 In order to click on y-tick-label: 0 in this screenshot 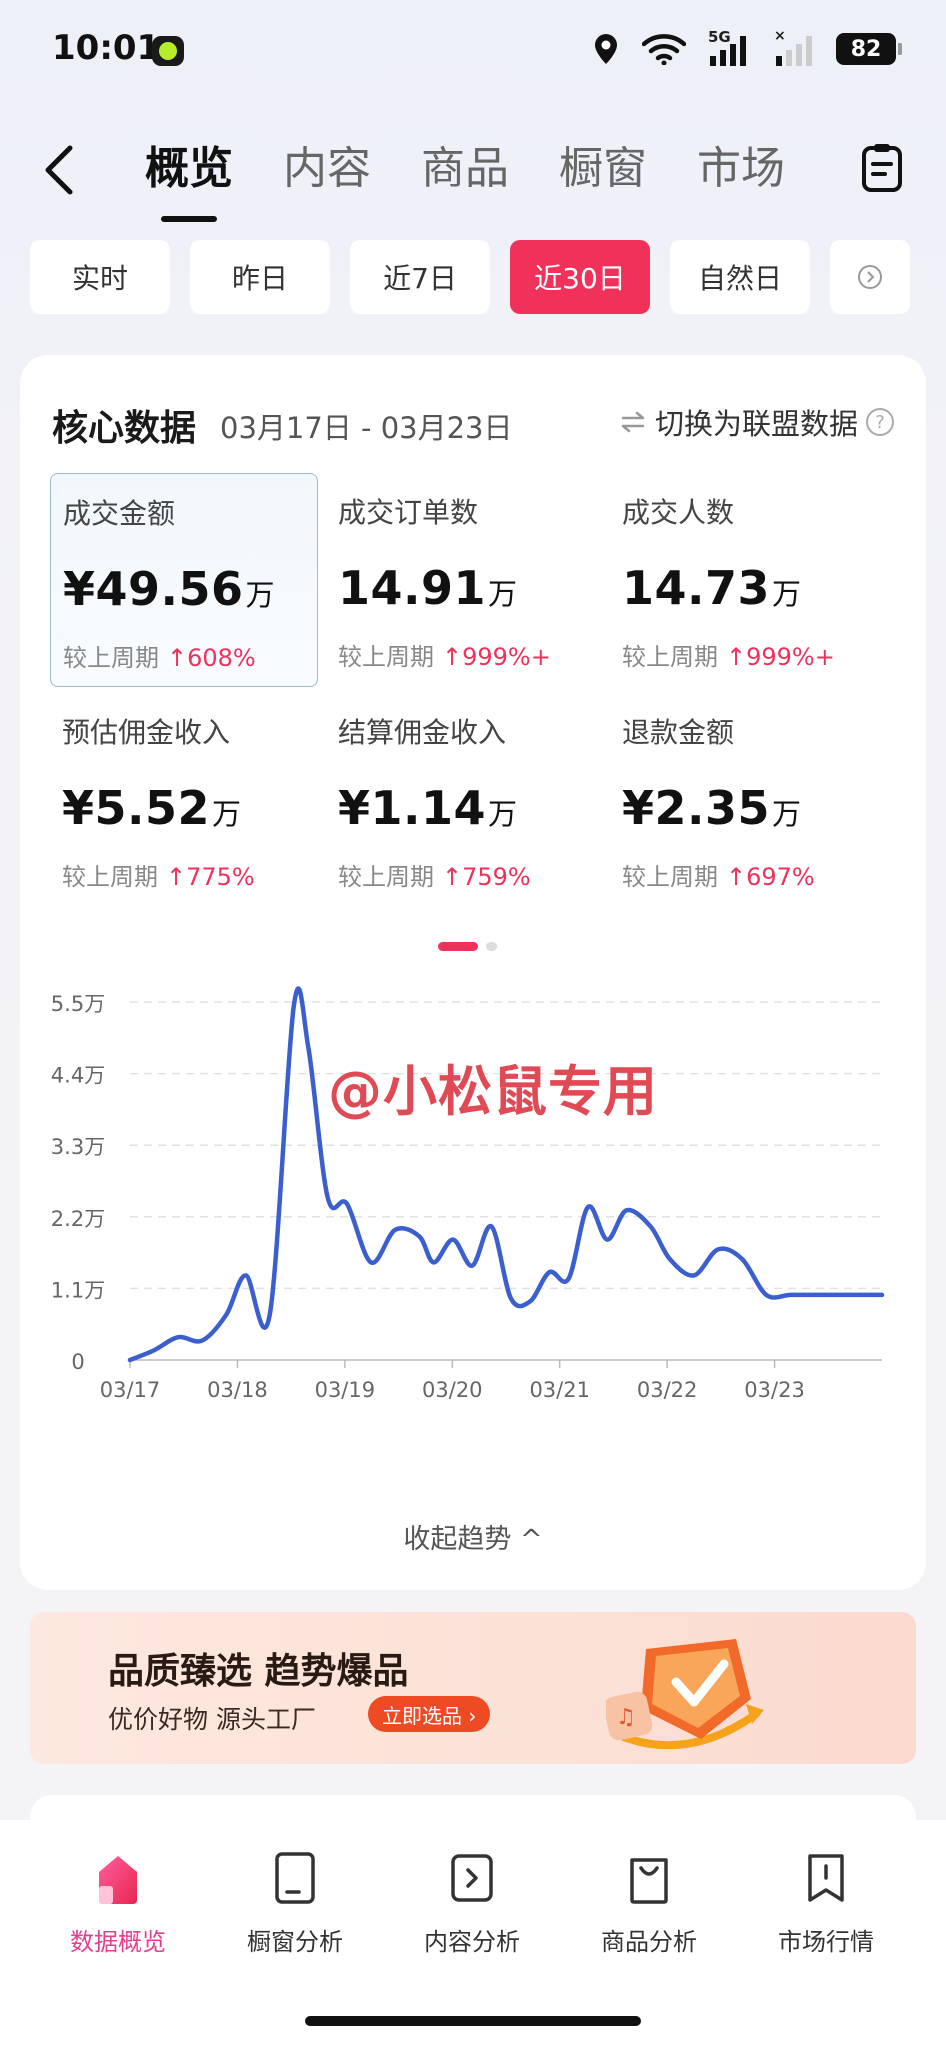, I will do `click(77, 1362)`.